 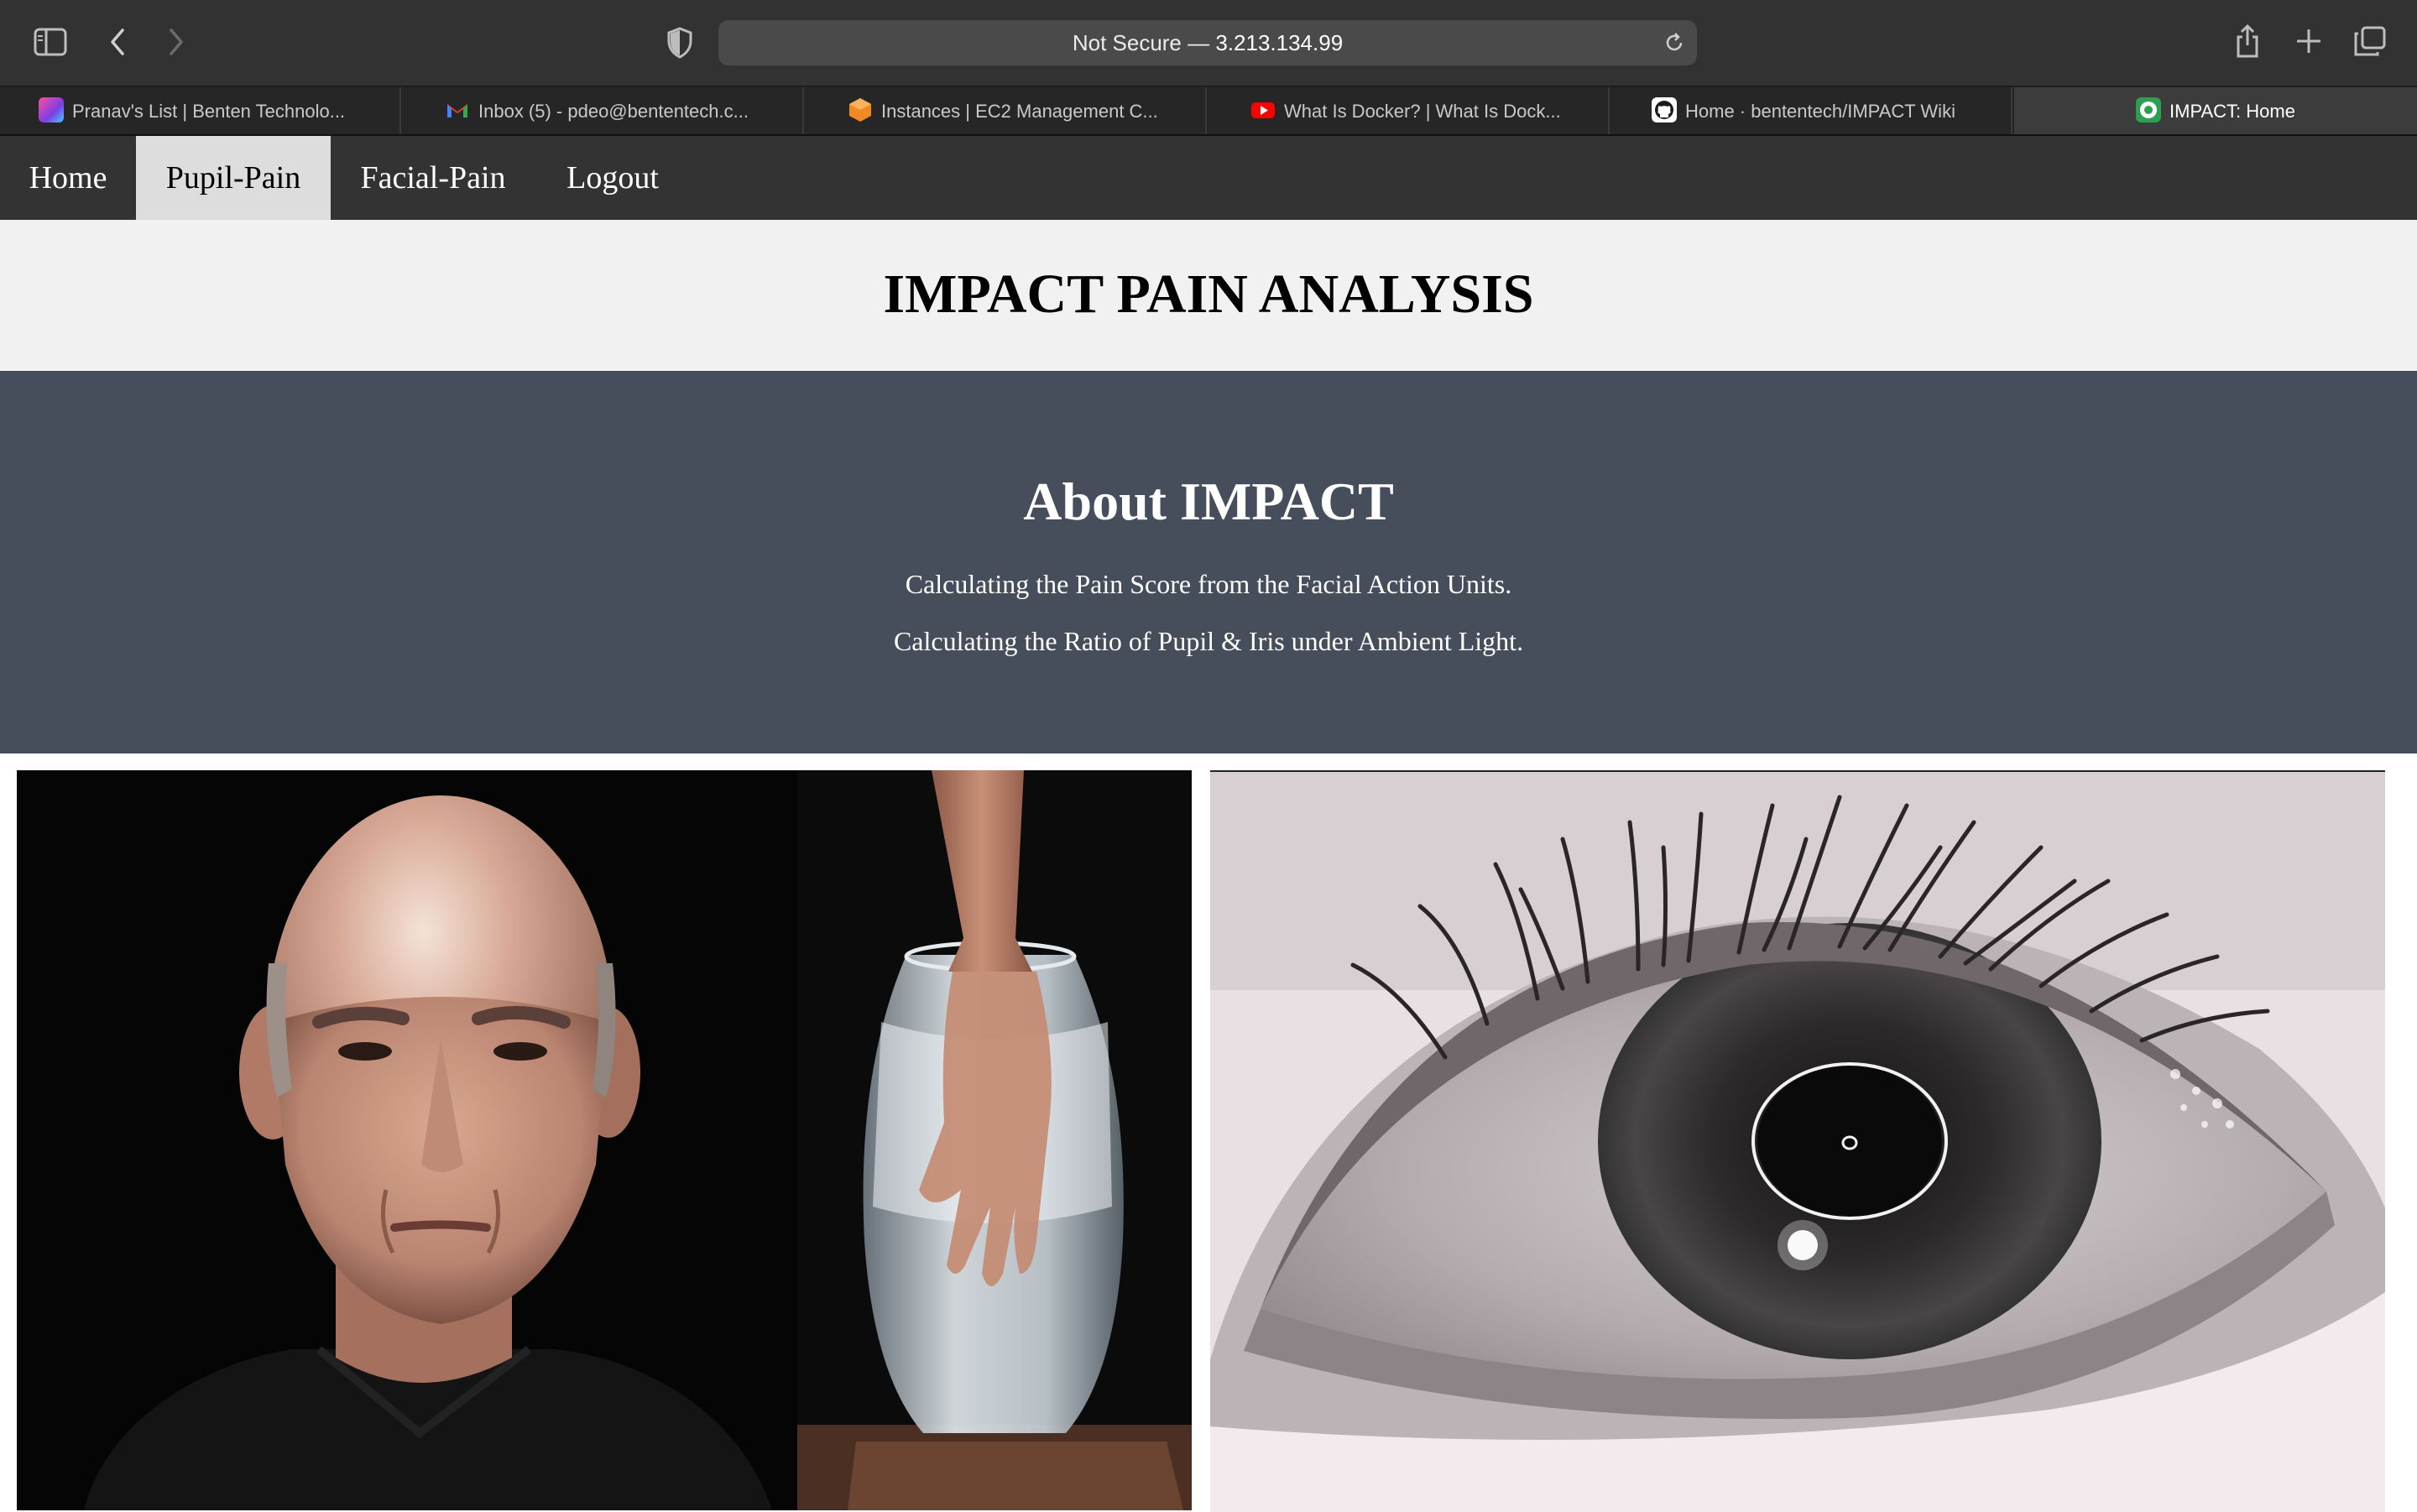 I want to click on sidebar-toggle-icon, so click(x=50, y=42).